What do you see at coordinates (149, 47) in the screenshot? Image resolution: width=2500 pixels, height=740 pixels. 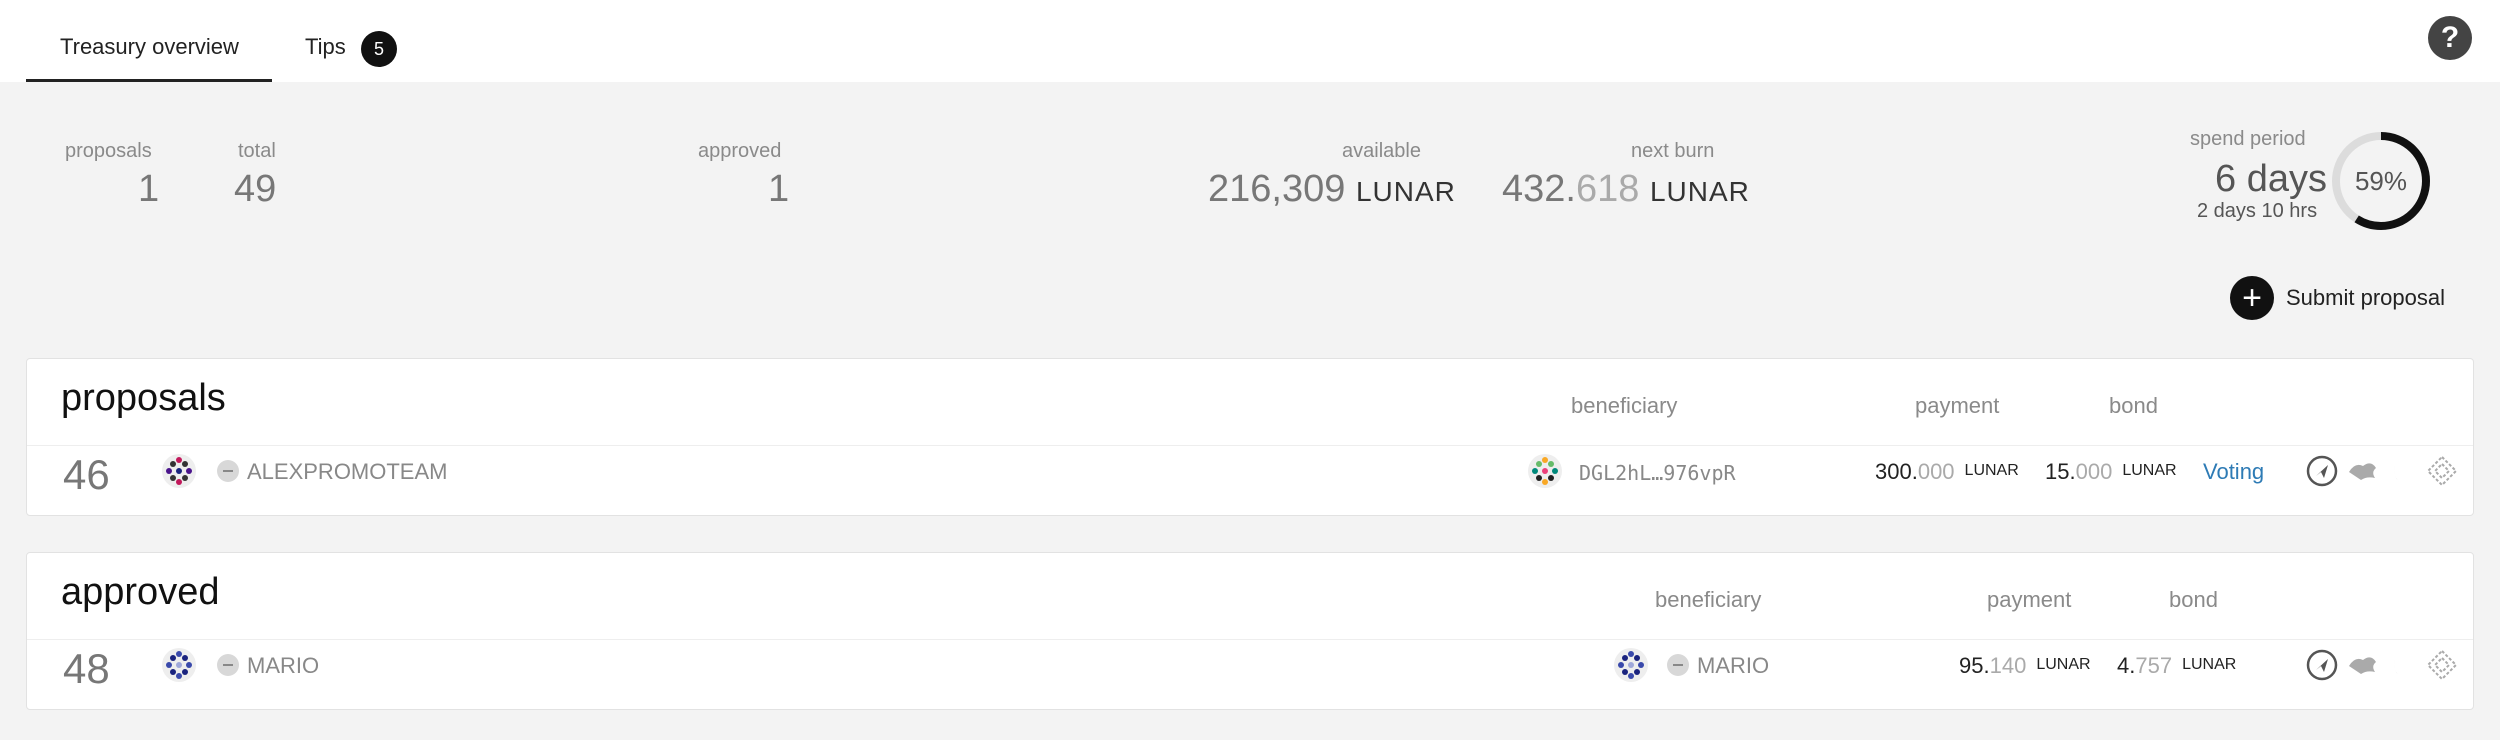 I see `tab-treasury-overview: Treasury overview` at bounding box center [149, 47].